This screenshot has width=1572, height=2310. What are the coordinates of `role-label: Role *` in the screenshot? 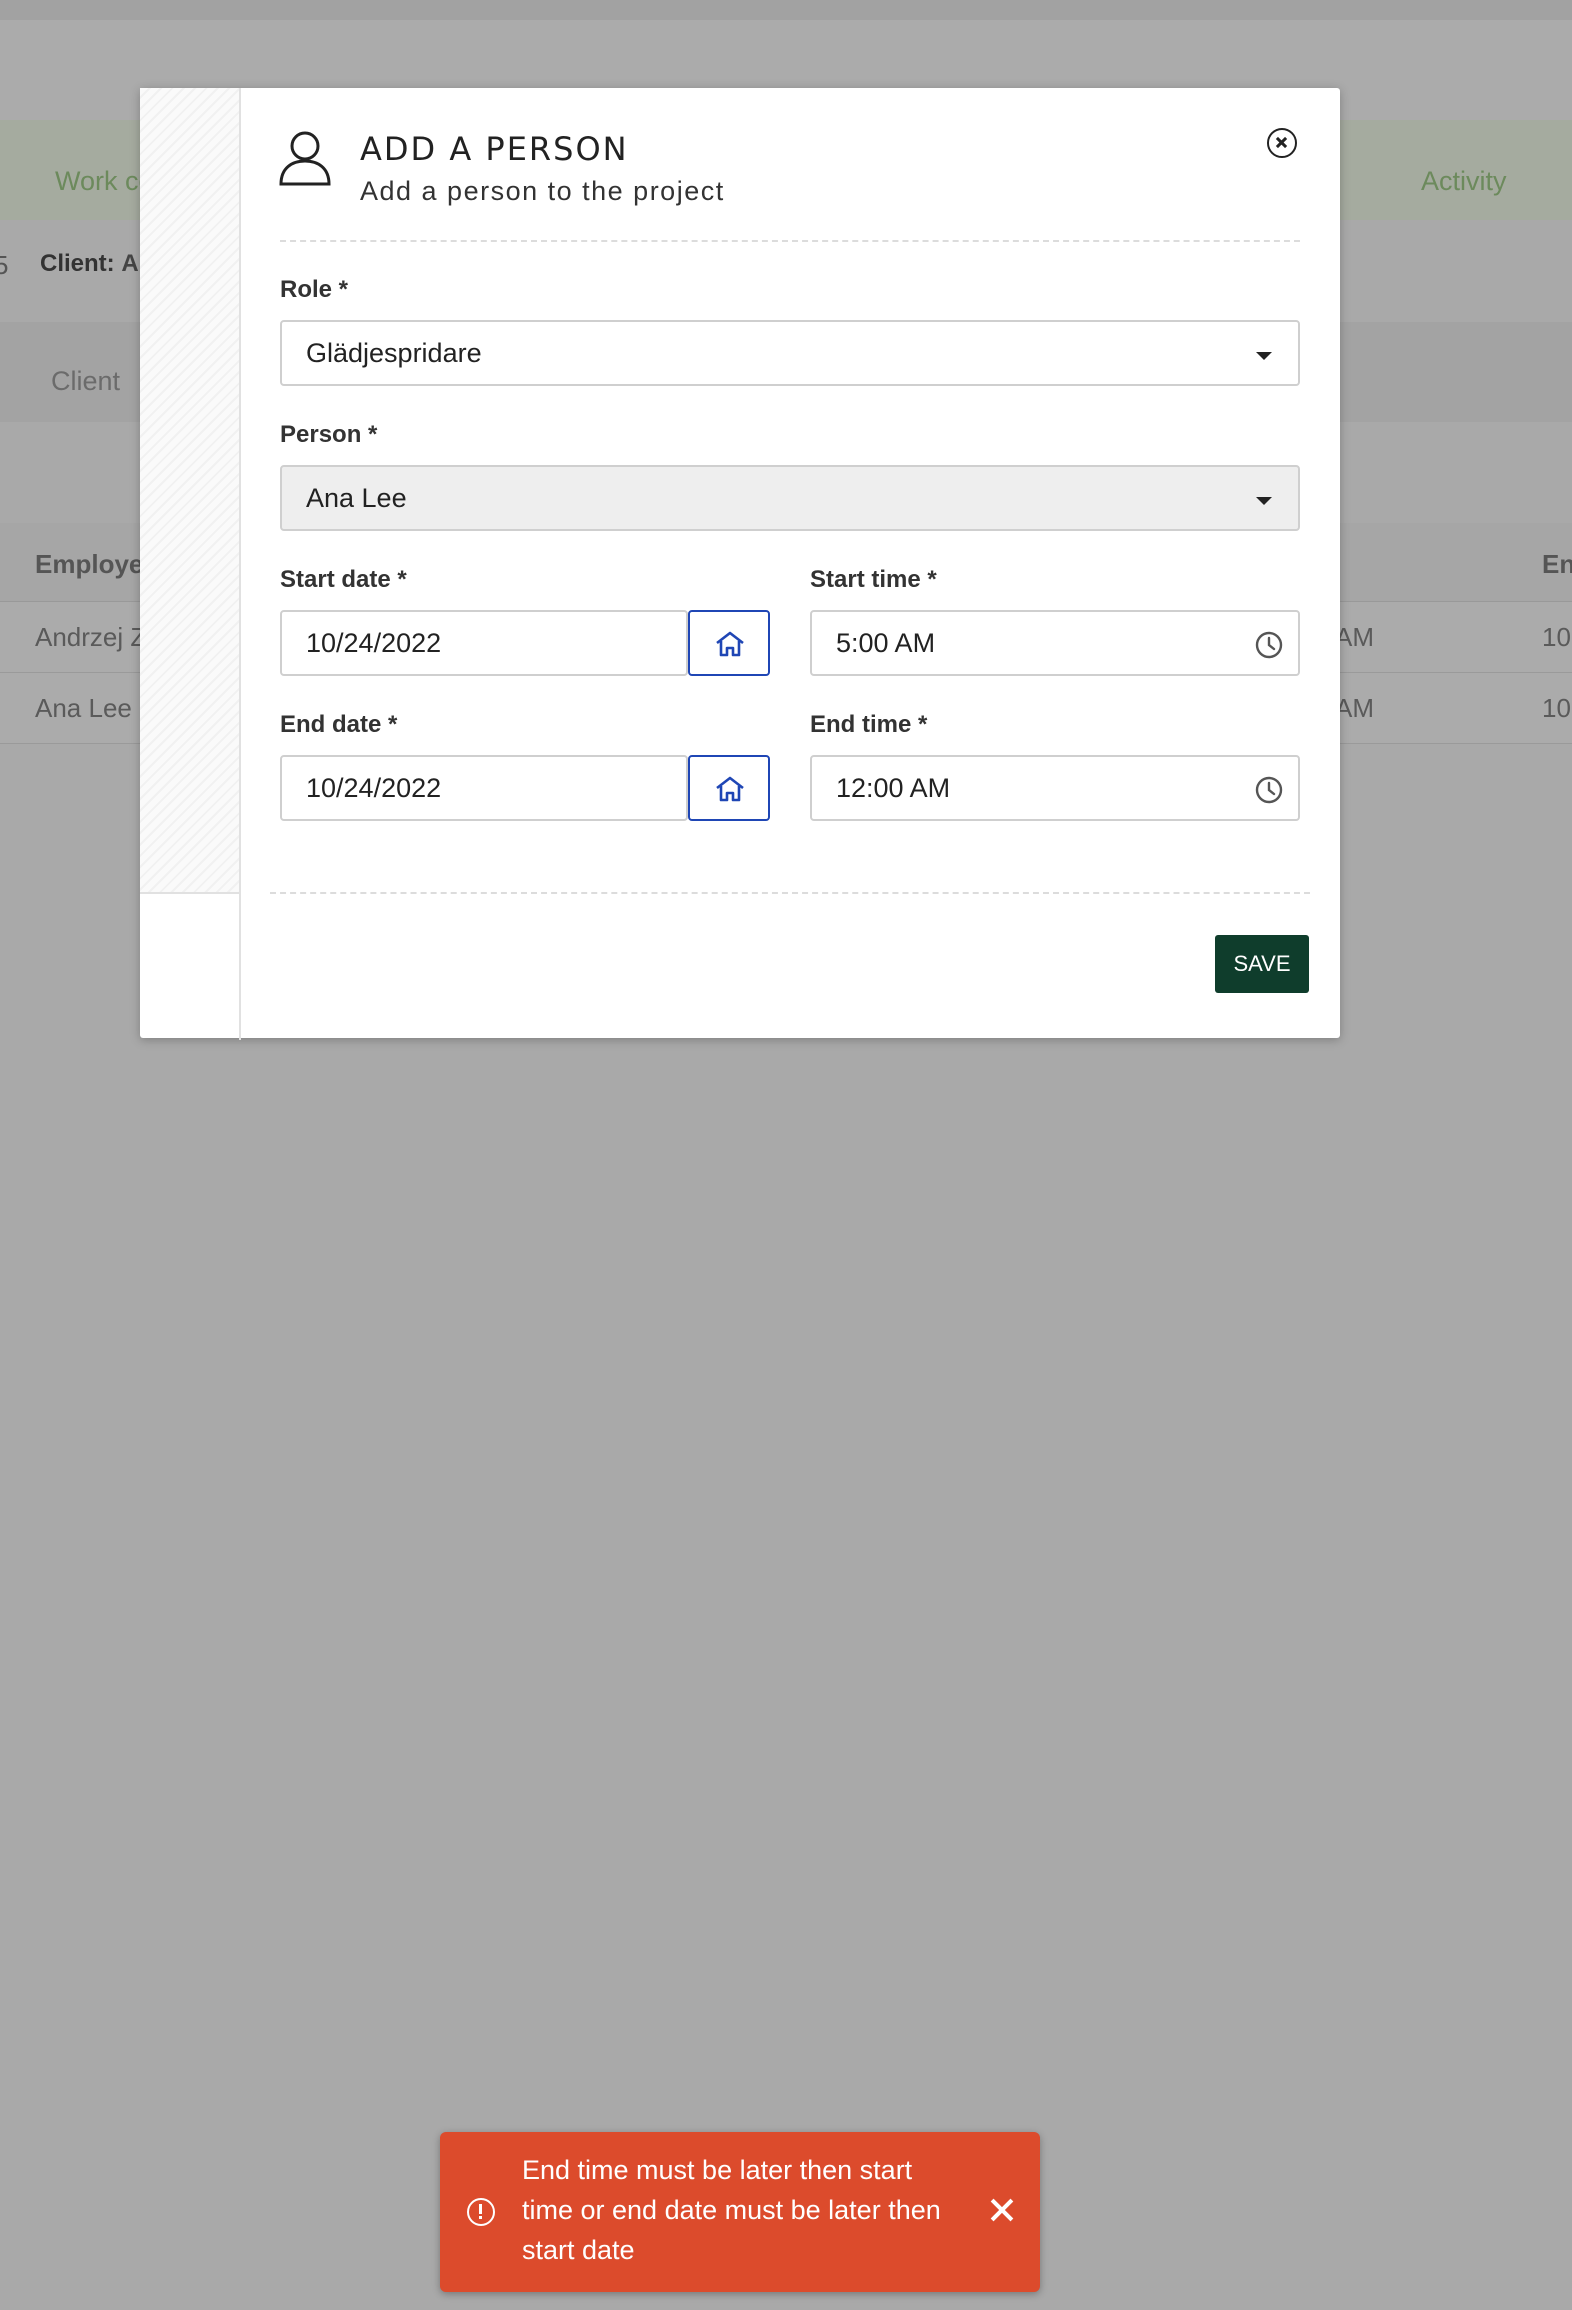 It's located at (314, 289).